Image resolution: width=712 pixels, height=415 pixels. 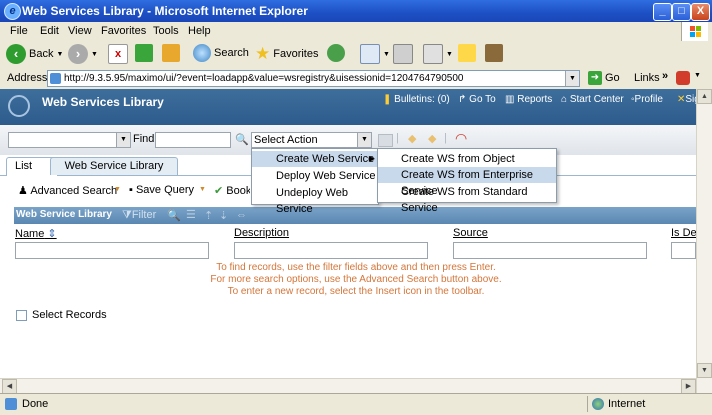 I want to click on note-icon, so click(x=467, y=53).